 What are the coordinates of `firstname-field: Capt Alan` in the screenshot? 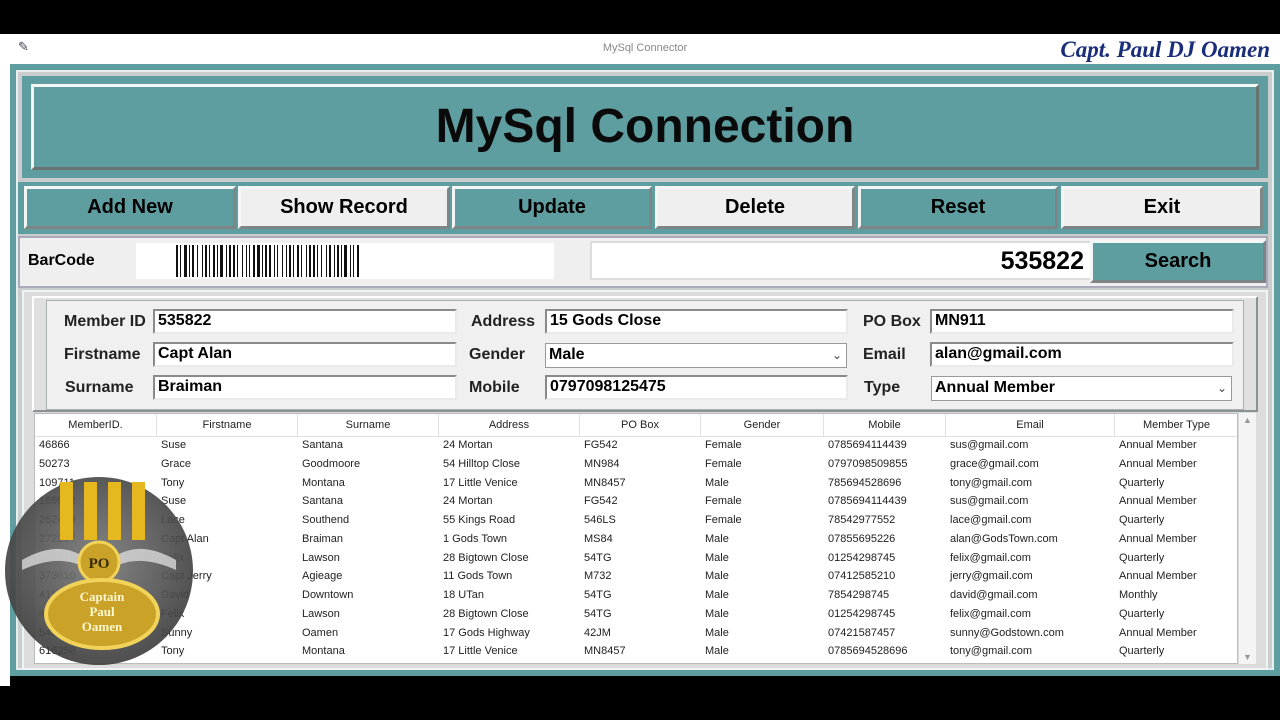 It's located at (305, 354).